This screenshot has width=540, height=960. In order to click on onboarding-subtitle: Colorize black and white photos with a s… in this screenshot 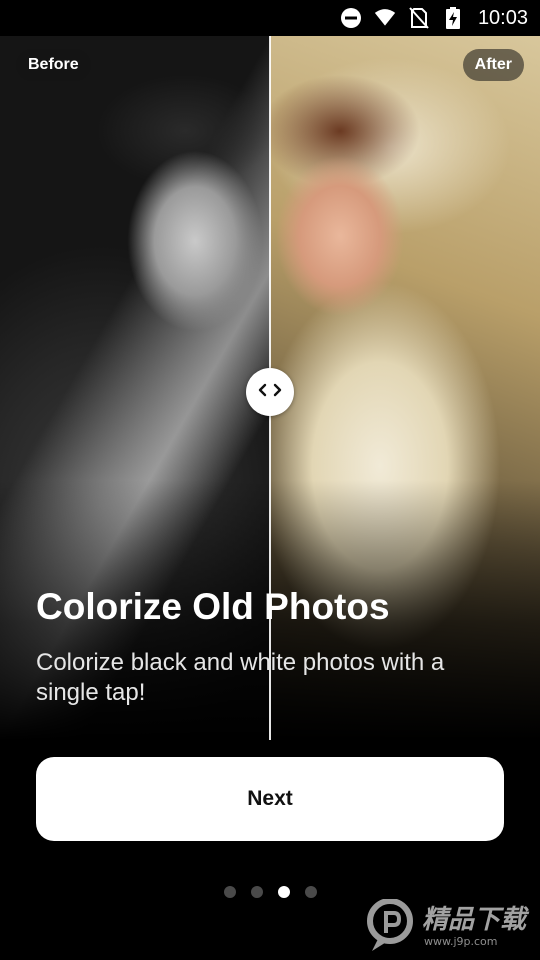, I will do `click(240, 677)`.